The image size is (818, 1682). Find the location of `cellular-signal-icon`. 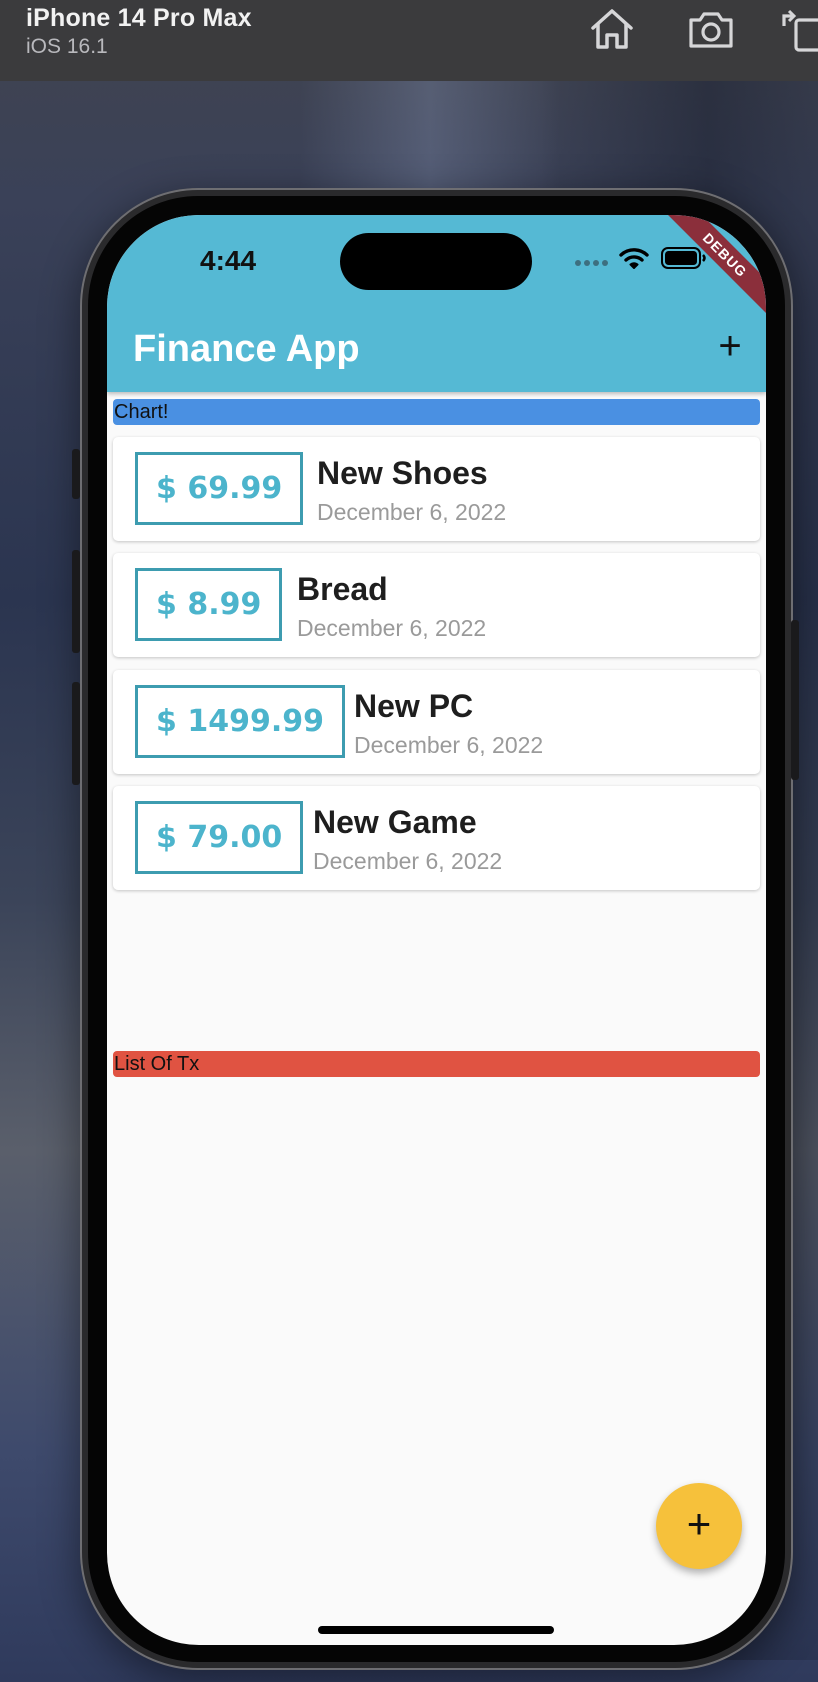

cellular-signal-icon is located at coordinates (591, 263).